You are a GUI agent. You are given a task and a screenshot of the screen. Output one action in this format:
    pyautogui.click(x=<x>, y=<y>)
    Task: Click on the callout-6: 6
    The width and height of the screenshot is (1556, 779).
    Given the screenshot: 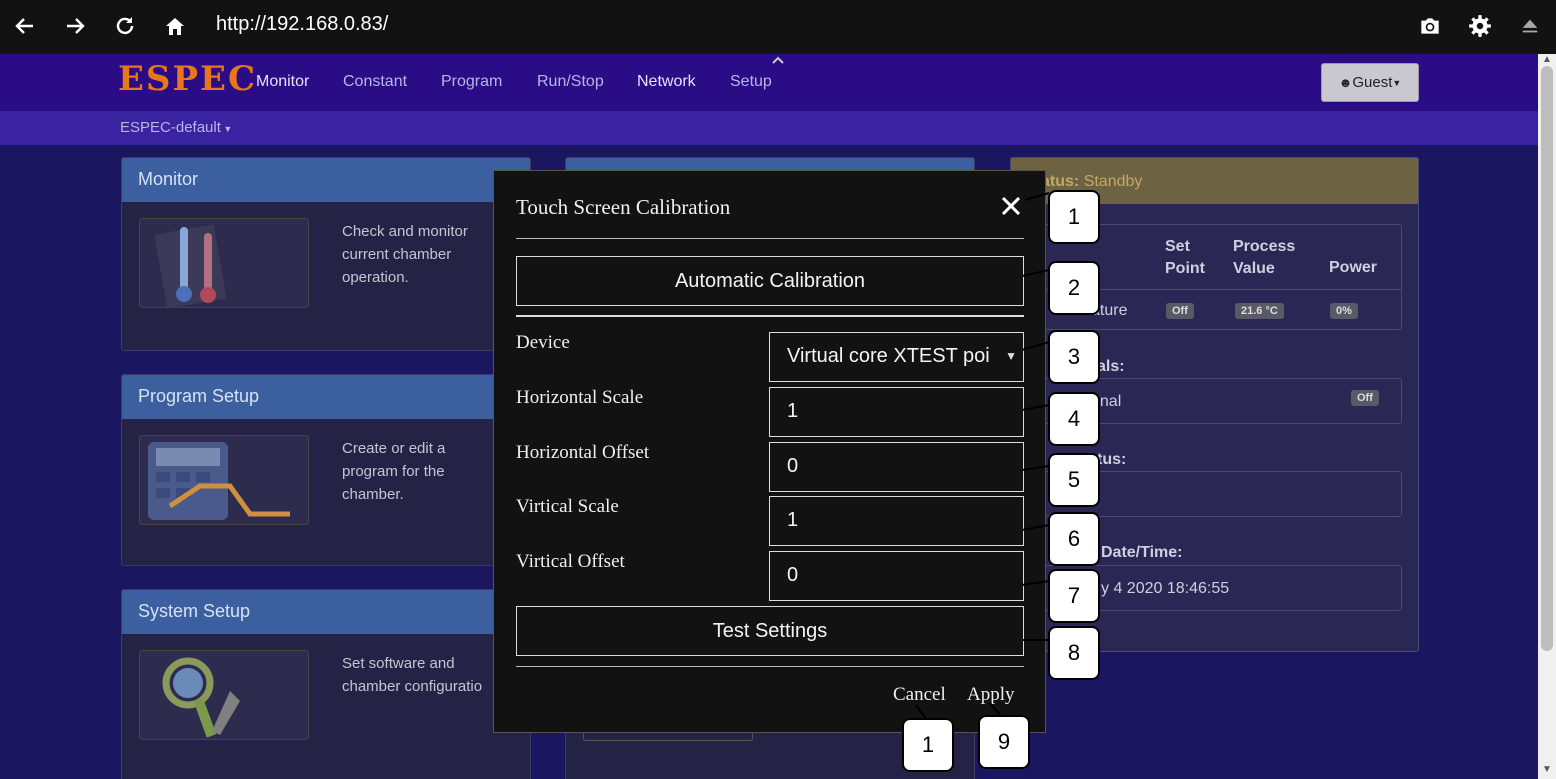 What is the action you would take?
    pyautogui.click(x=1074, y=539)
    